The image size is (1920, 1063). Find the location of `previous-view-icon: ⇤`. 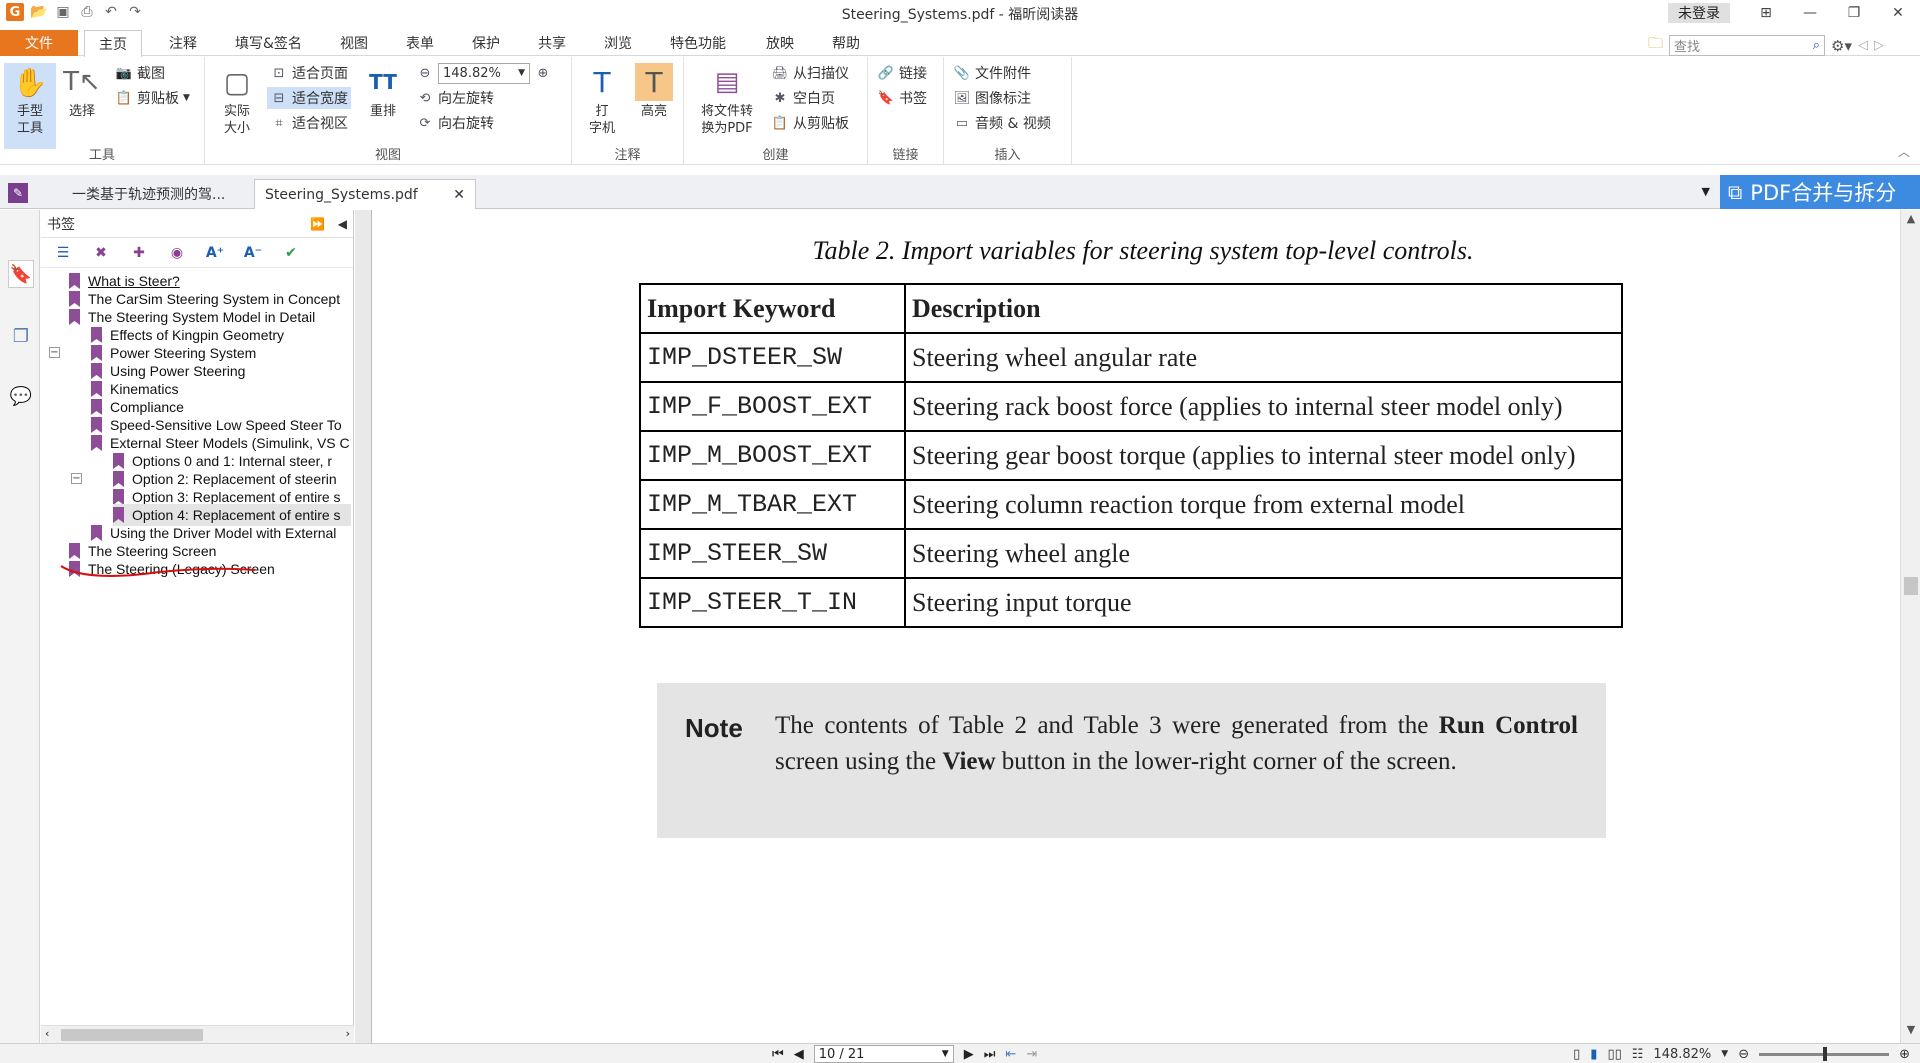

previous-view-icon: ⇤ is located at coordinates (1010, 1054).